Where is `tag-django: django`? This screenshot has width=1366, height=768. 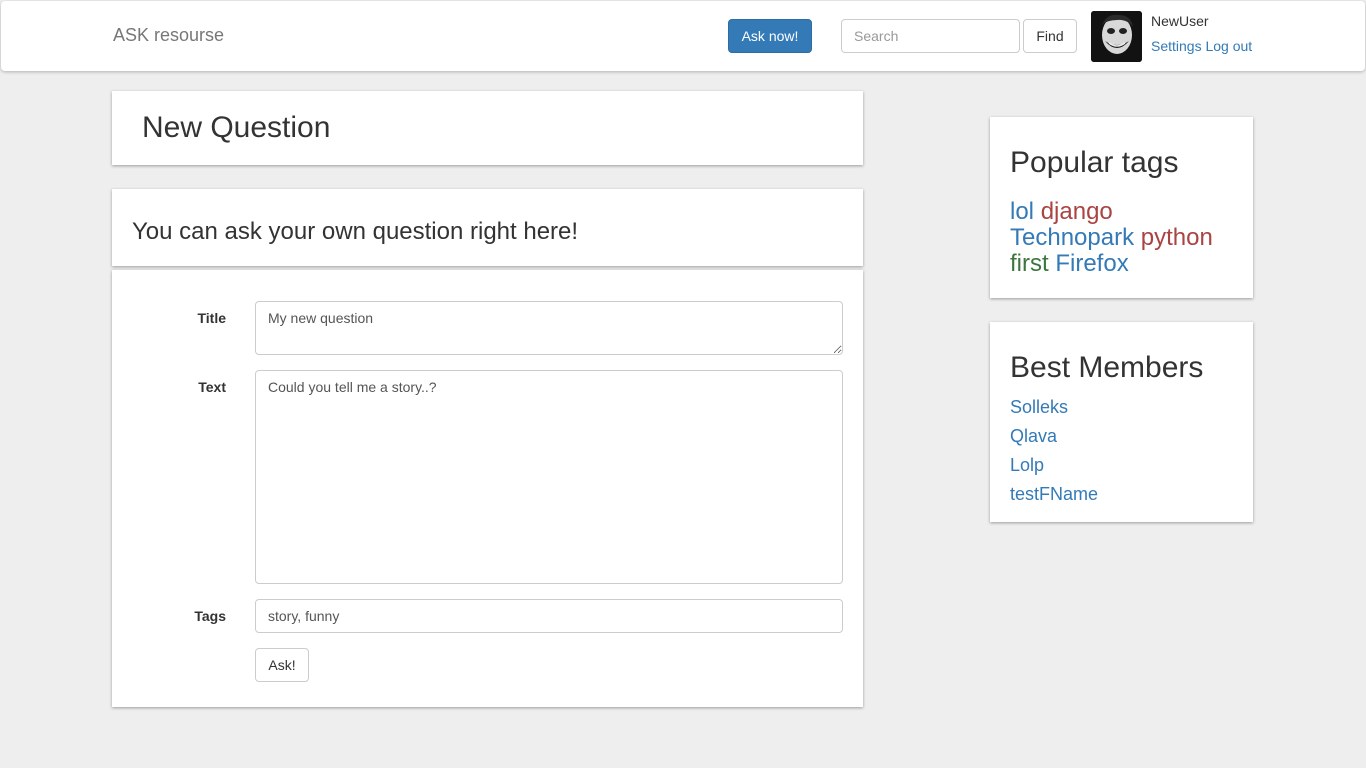
tag-django: django is located at coordinates (1077, 211).